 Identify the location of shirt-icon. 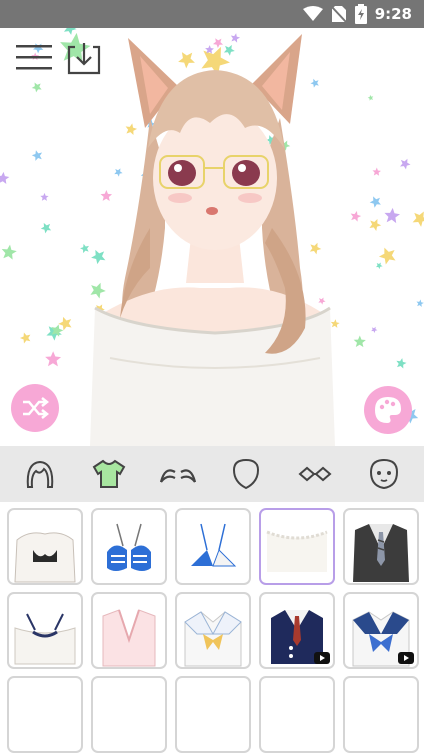
(109, 473).